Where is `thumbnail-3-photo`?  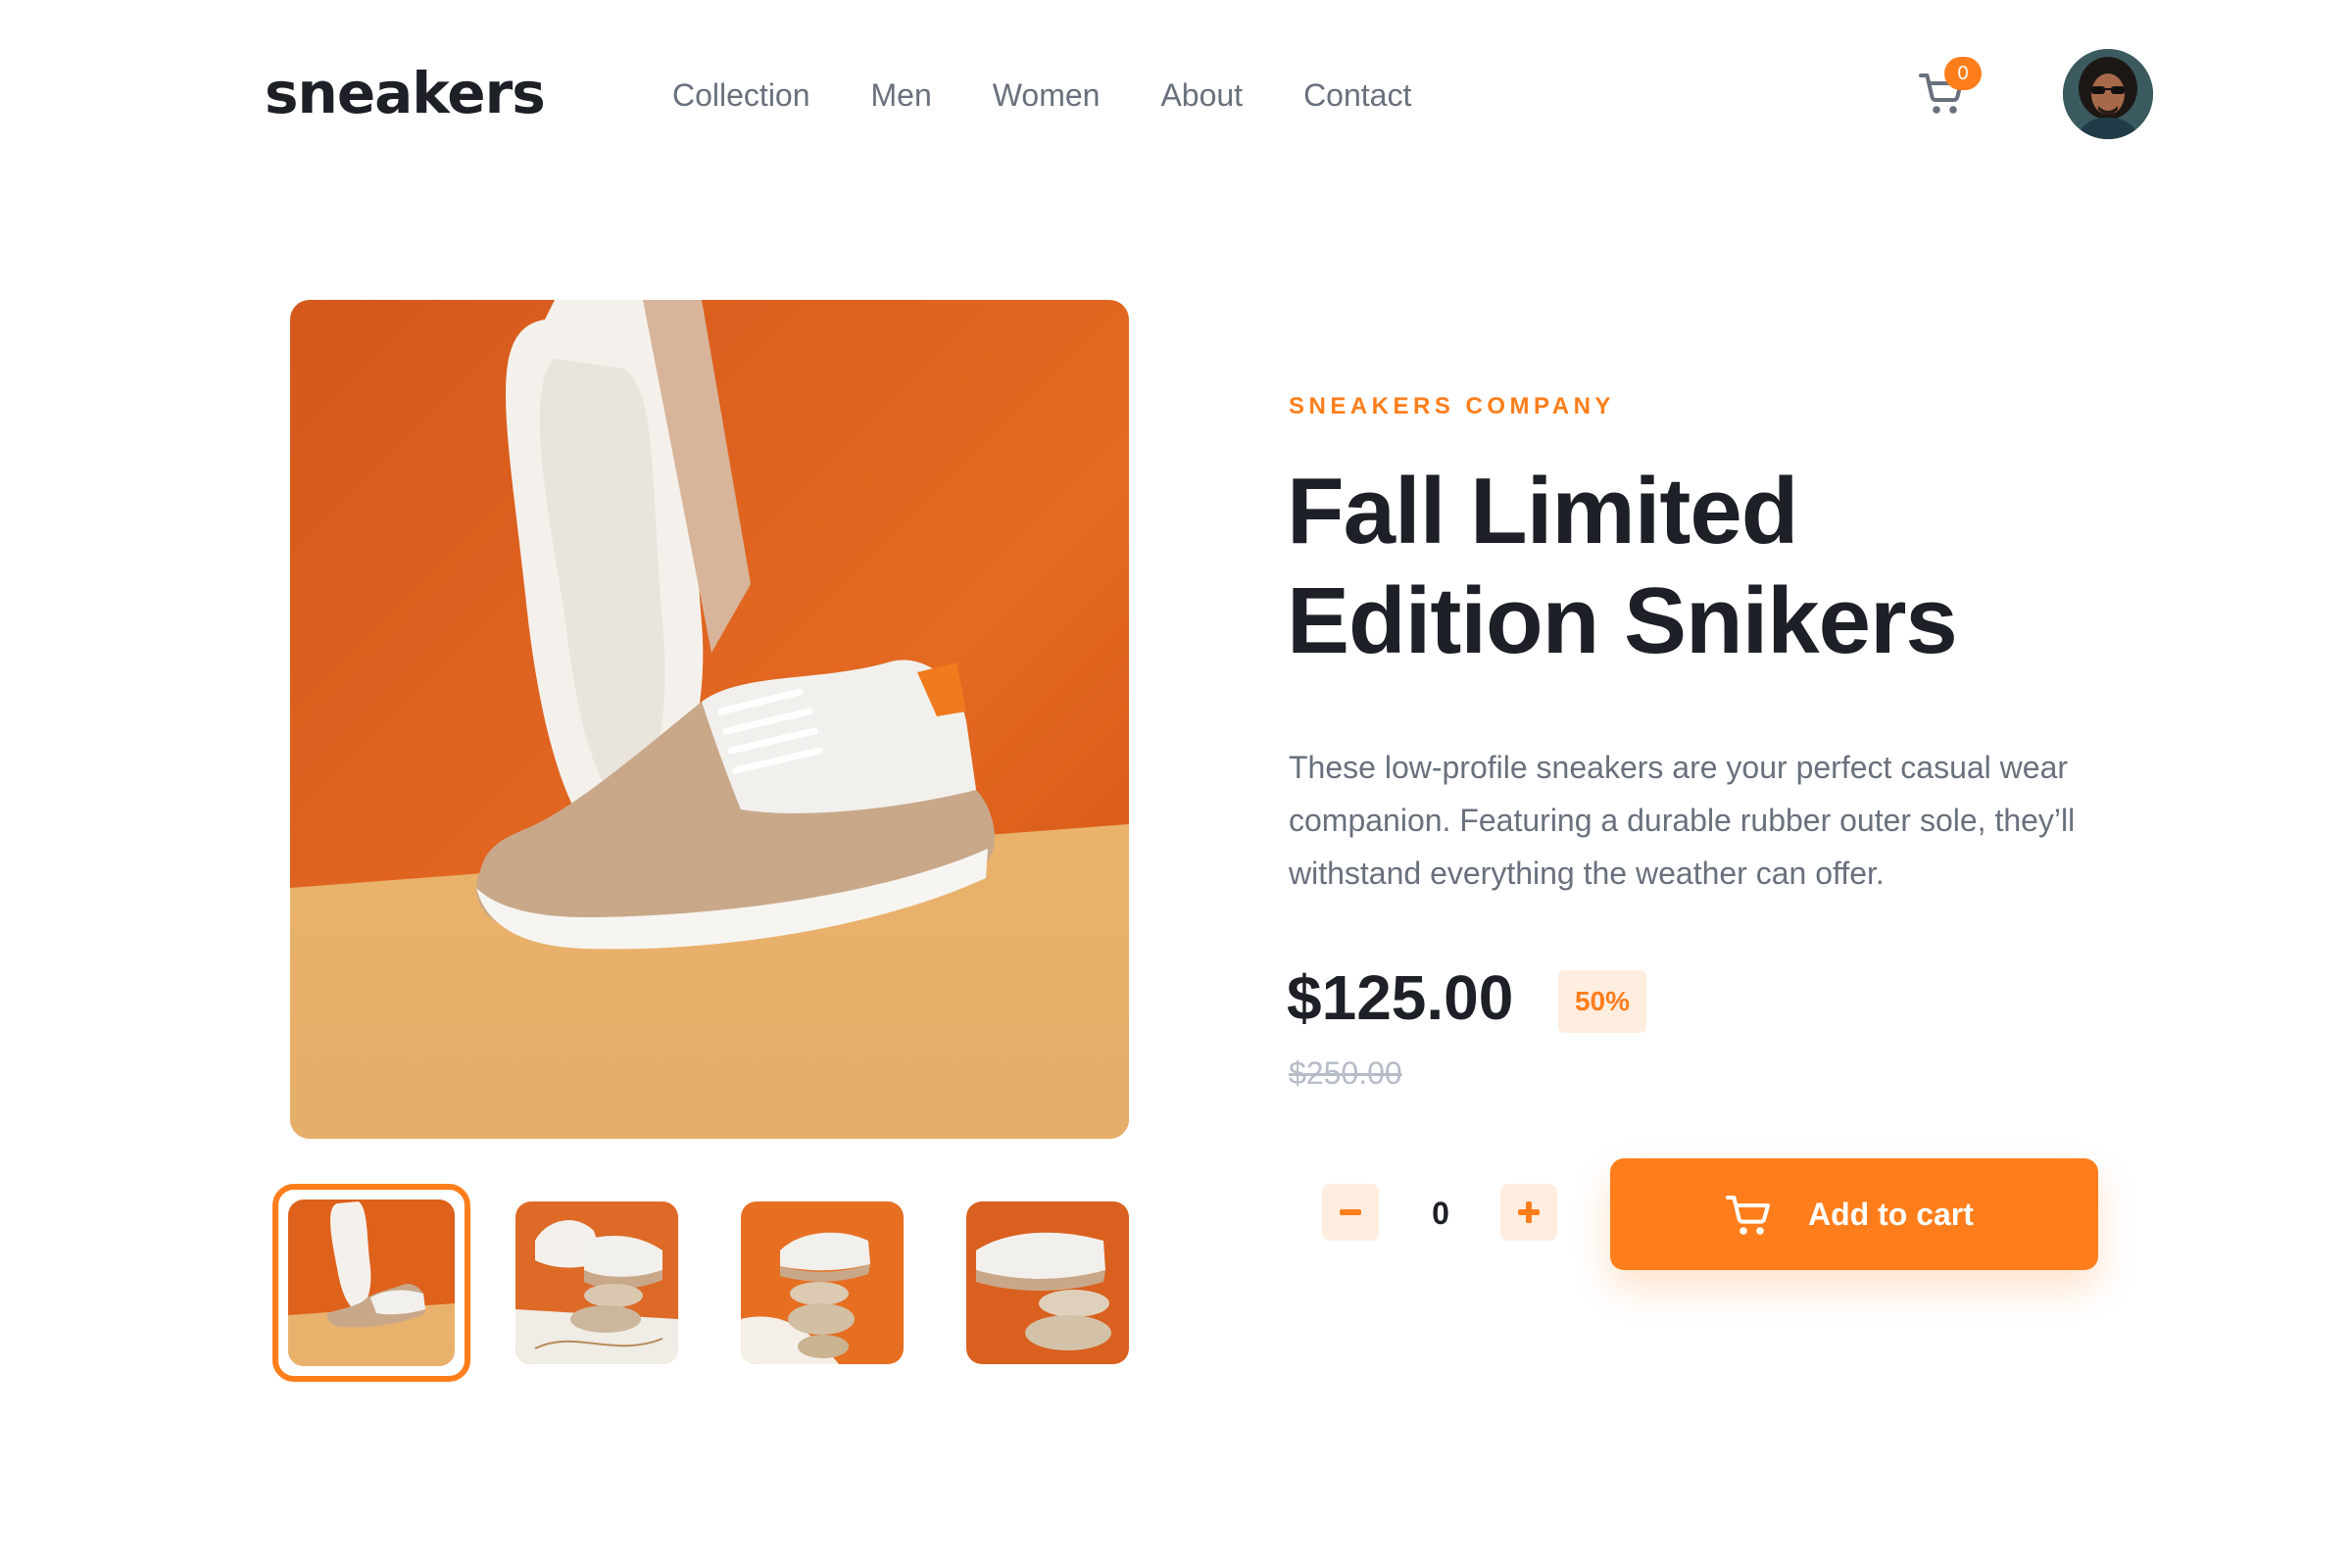 thumbnail-3-photo is located at coordinates (822, 1282).